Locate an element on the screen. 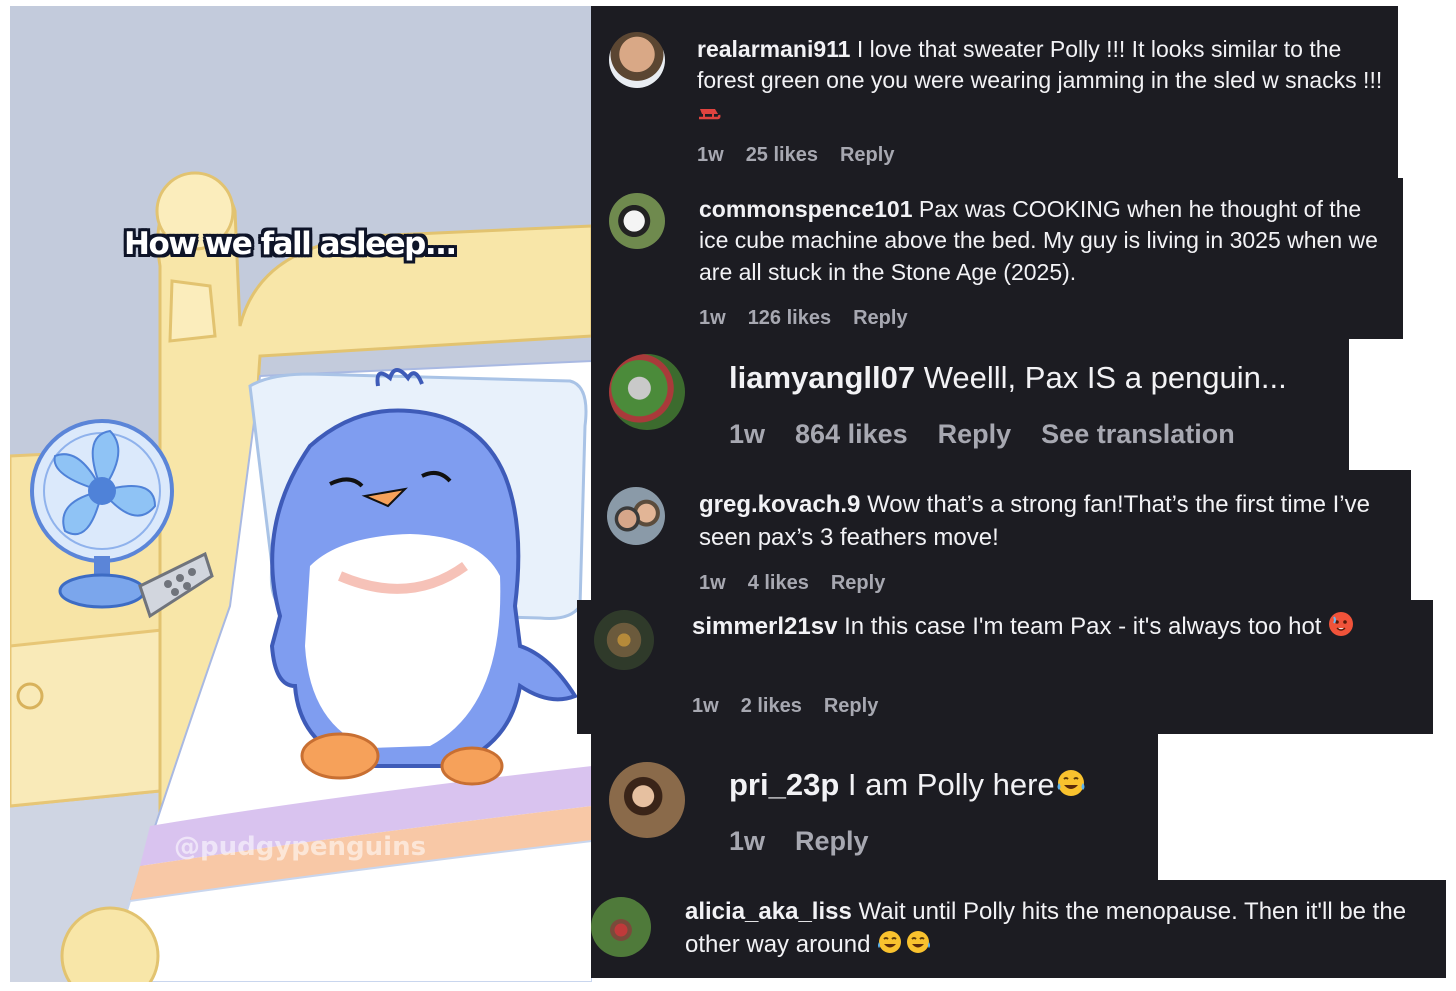 The width and height of the screenshot is (1456, 991). comment-meta: 1w 864 likes Reply See translation is located at coordinates (993, 434).